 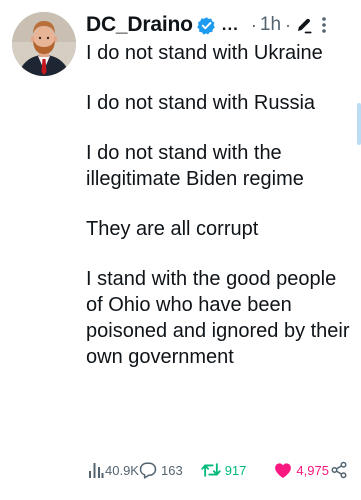 What do you see at coordinates (122, 470) in the screenshot?
I see `views-count: 40.9K` at bounding box center [122, 470].